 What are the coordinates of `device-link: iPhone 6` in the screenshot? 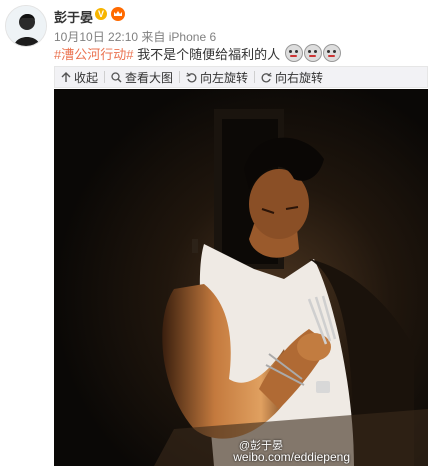 It's located at (192, 37).